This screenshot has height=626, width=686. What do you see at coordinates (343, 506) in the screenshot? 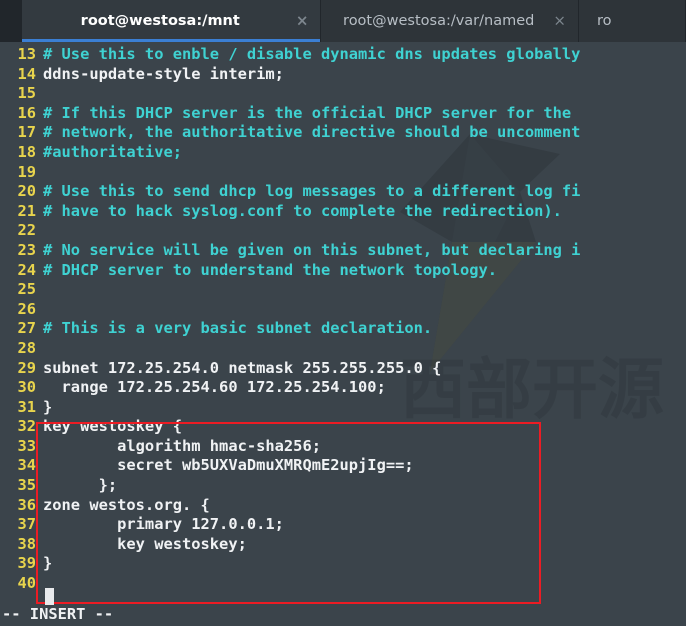
I see `code-line: 36 zone westos.org. {` at bounding box center [343, 506].